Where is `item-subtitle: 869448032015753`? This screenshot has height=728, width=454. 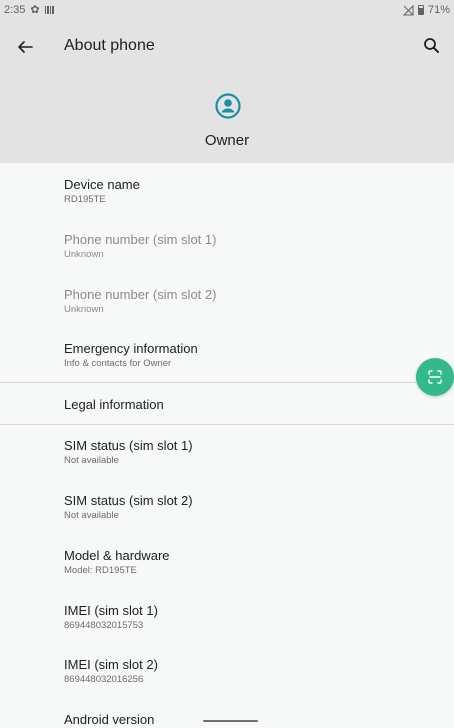 item-subtitle: 869448032015753 is located at coordinates (104, 625).